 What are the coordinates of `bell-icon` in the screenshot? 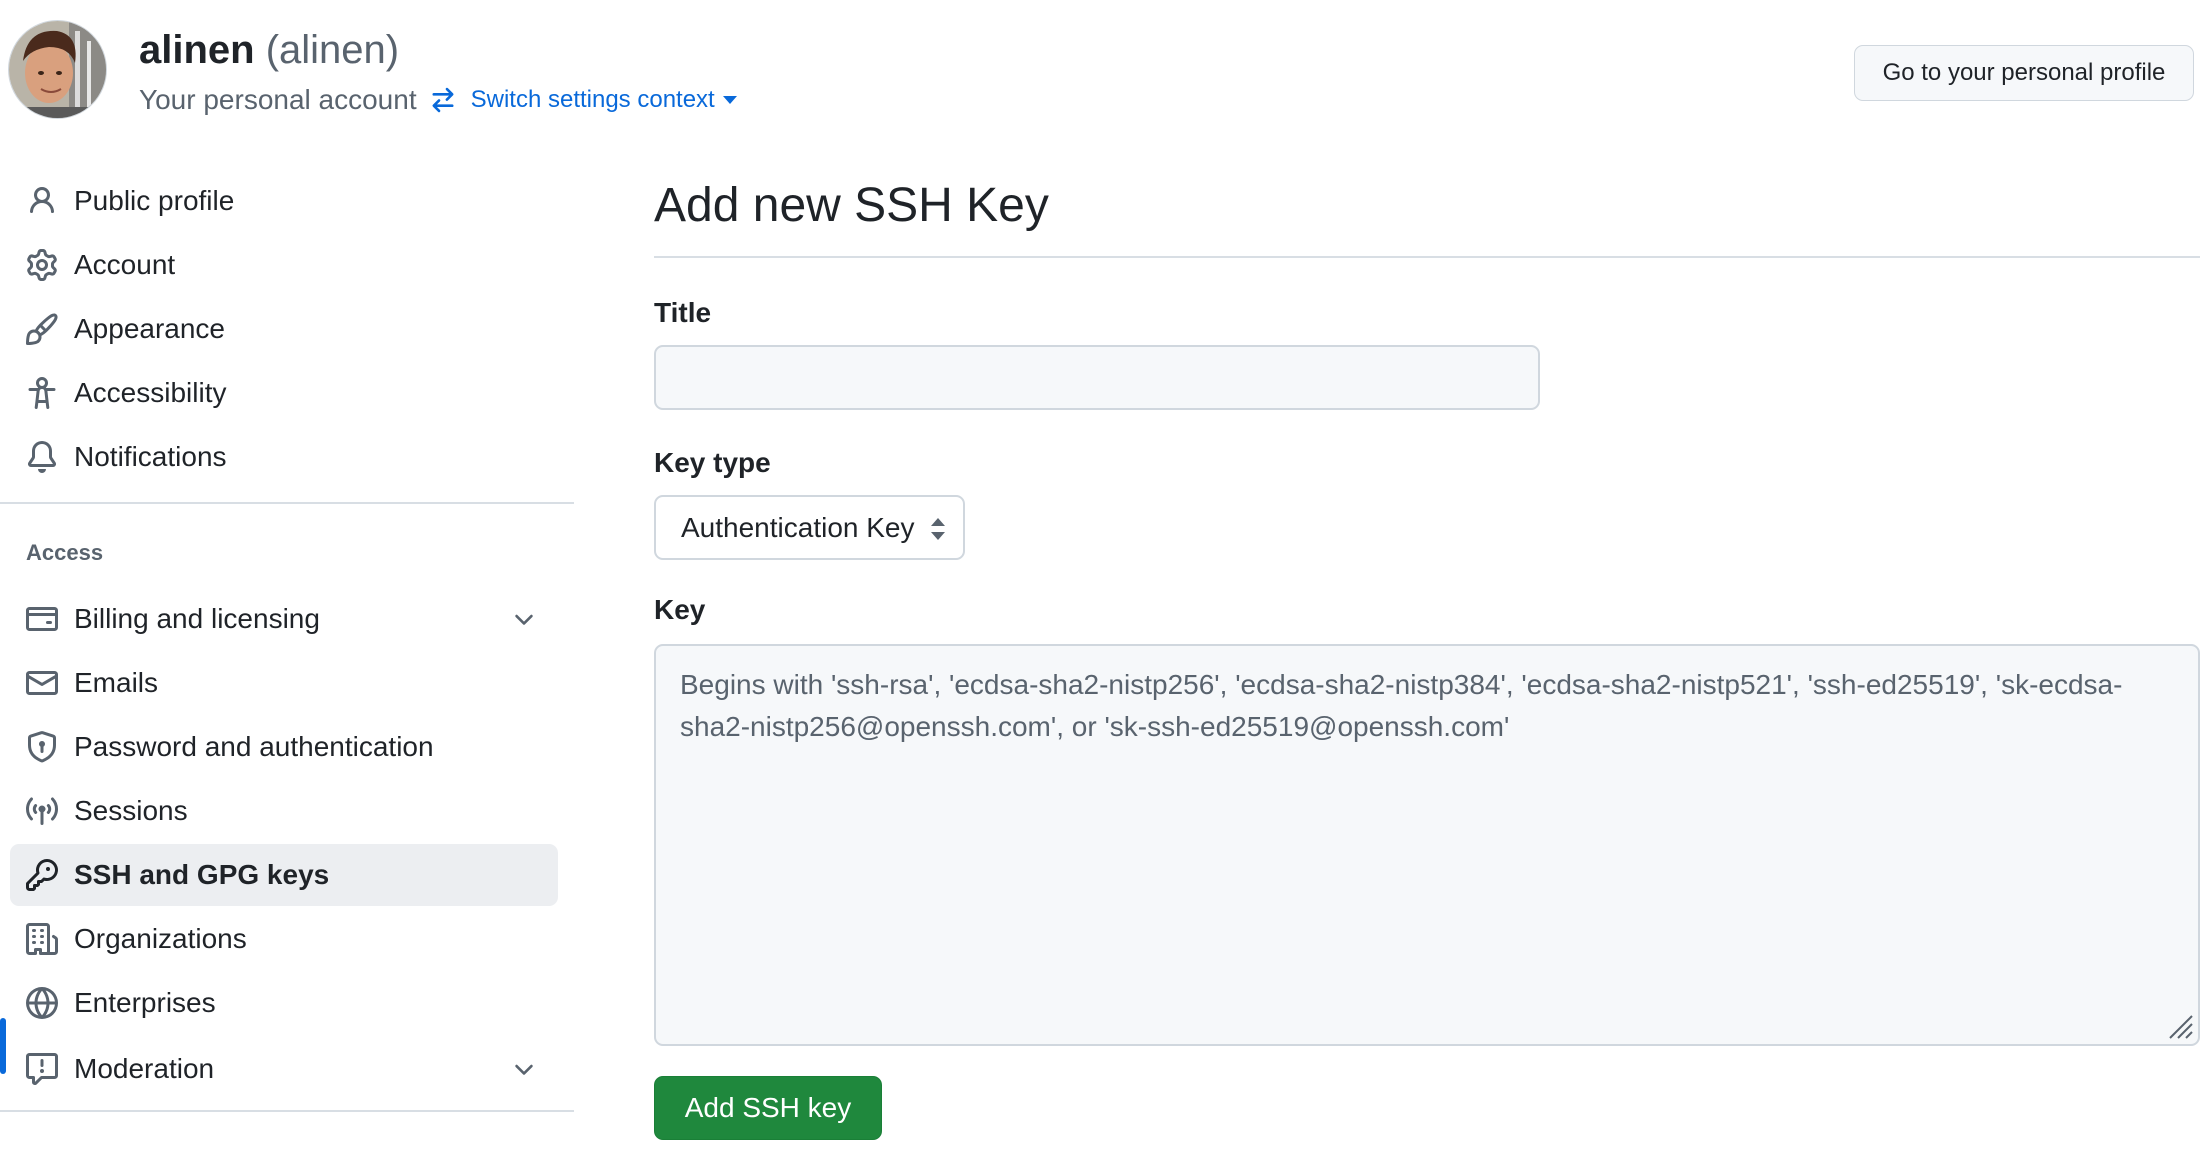 It's located at (42, 457).